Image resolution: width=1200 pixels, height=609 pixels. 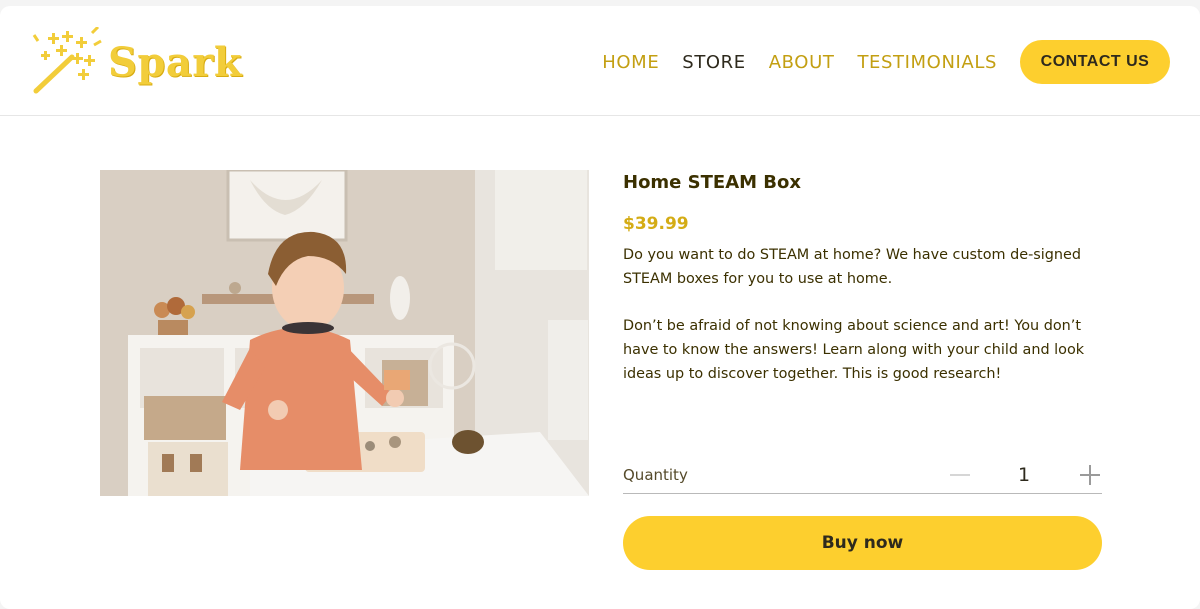 I want to click on product-title: Home STEAM Box, so click(x=712, y=182).